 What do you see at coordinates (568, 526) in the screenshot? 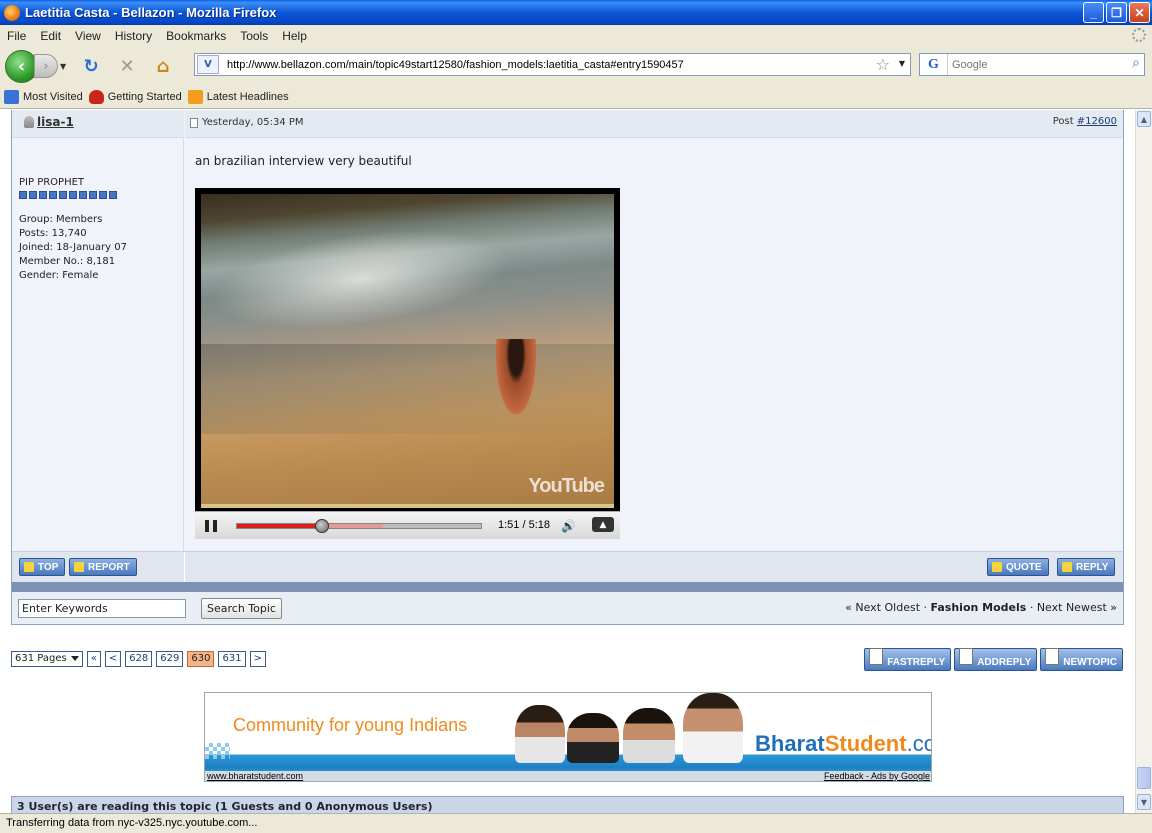
I see `volume-icon: 🔊` at bounding box center [568, 526].